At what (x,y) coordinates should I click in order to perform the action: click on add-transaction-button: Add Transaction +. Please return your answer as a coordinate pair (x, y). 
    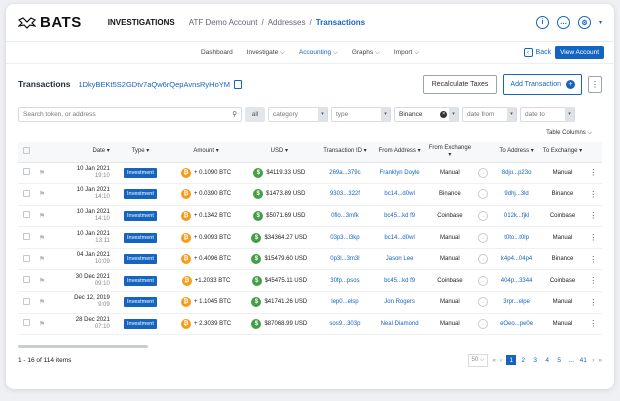
    Looking at the image, I should click on (542, 84).